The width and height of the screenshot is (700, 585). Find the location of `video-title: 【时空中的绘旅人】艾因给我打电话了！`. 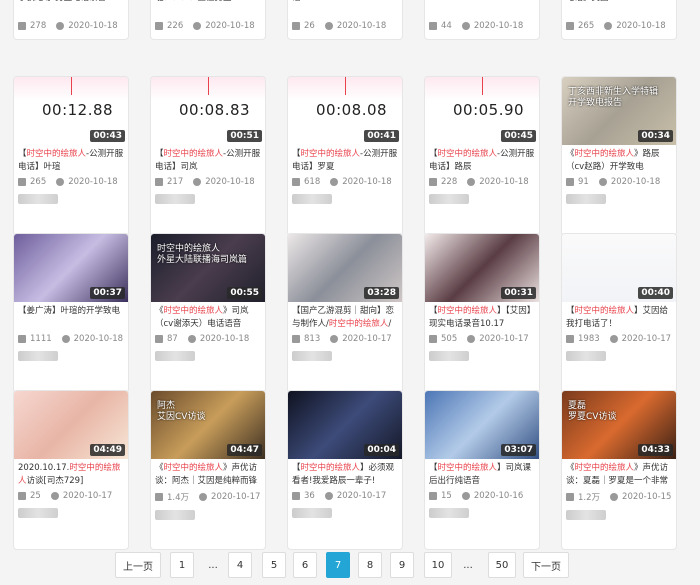

video-title: 【时空中的绘旅人】艾因给我打电话了！ is located at coordinates (619, 316).